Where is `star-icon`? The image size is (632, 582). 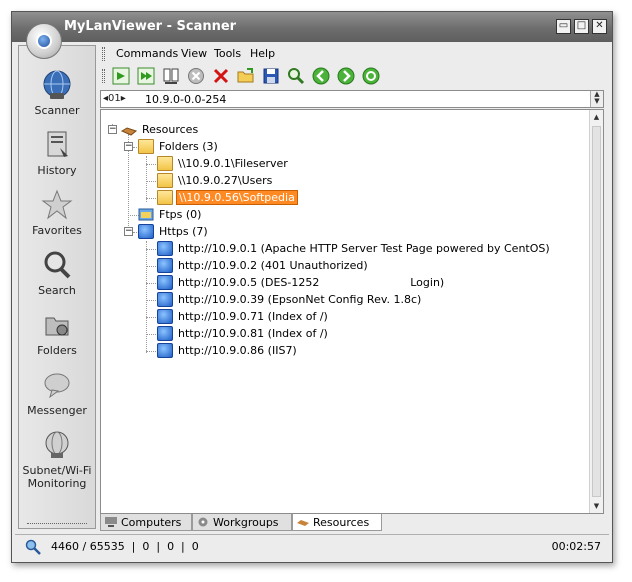 star-icon is located at coordinates (57, 204).